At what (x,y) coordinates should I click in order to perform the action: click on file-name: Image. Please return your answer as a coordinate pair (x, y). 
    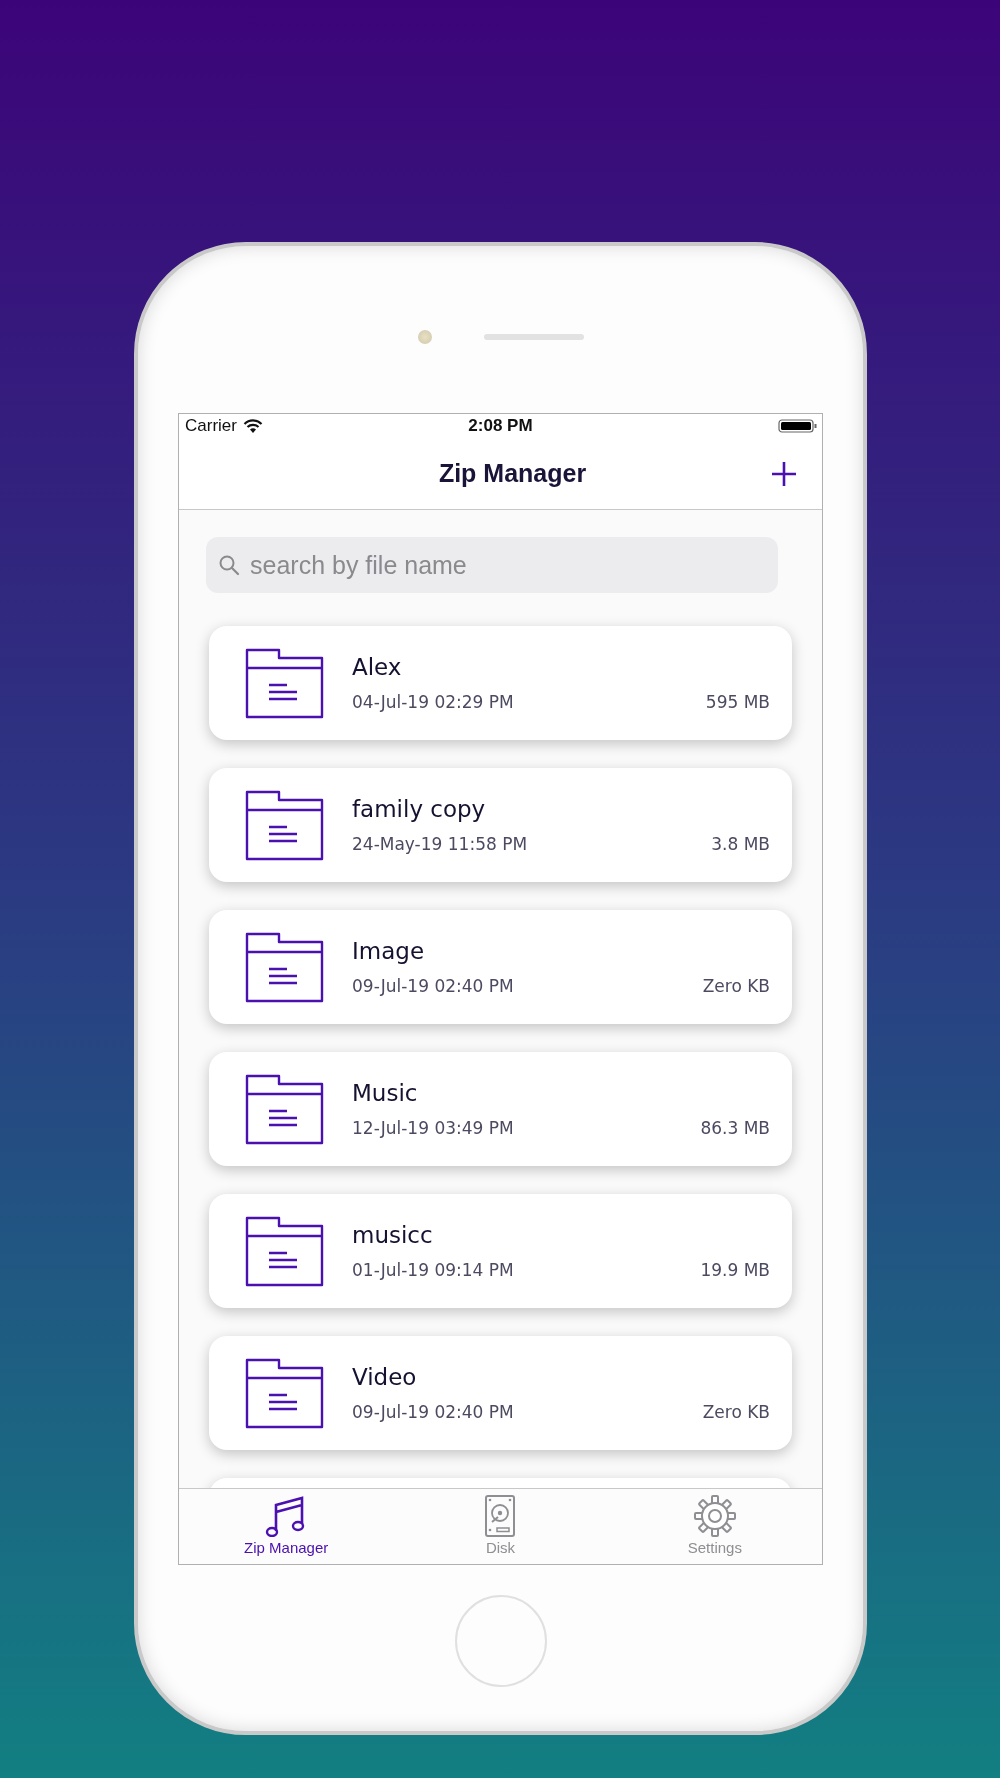
    Looking at the image, I should click on (389, 951).